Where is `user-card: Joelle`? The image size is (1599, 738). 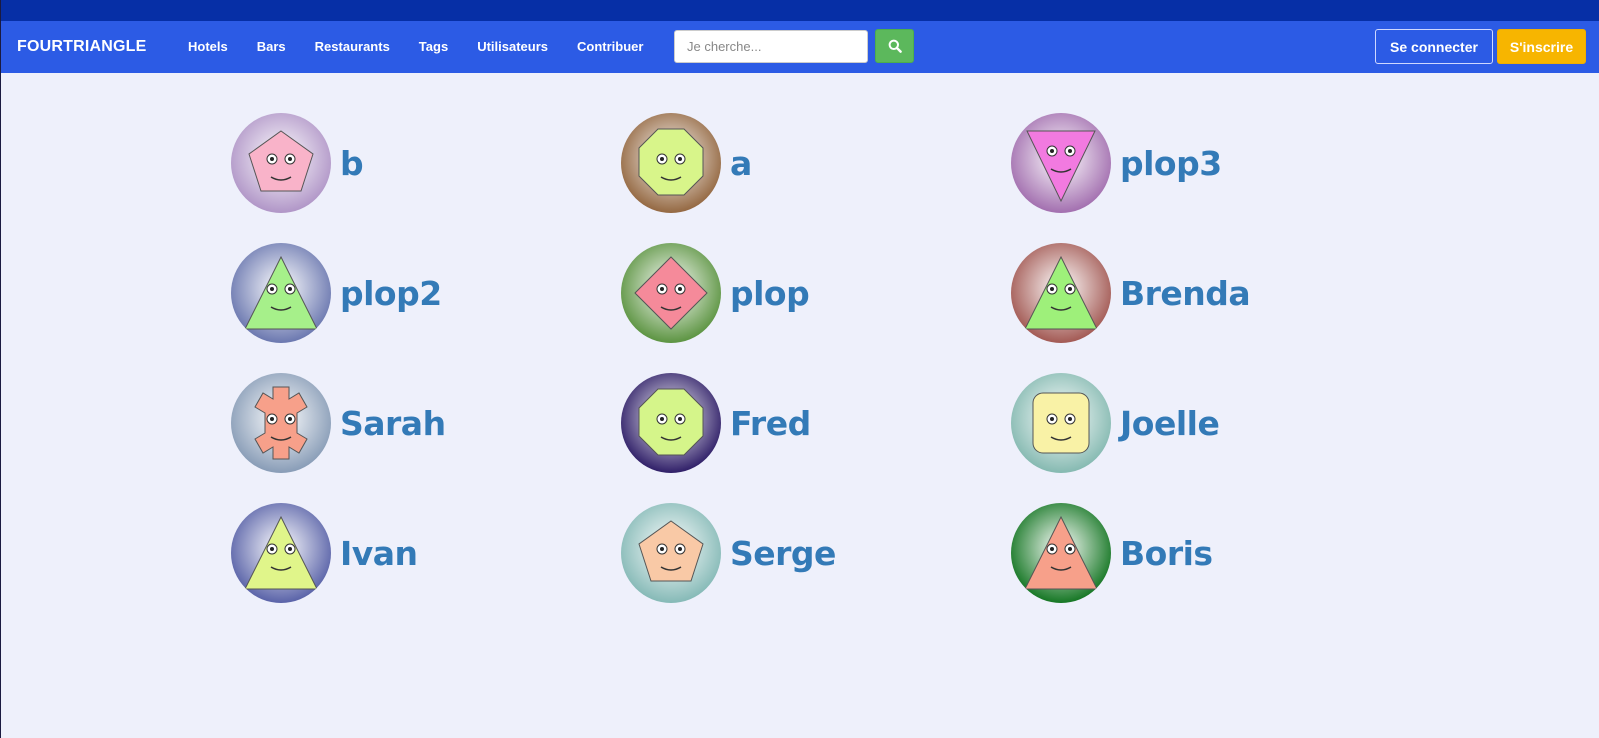 user-card: Joelle is located at coordinates (1115, 423).